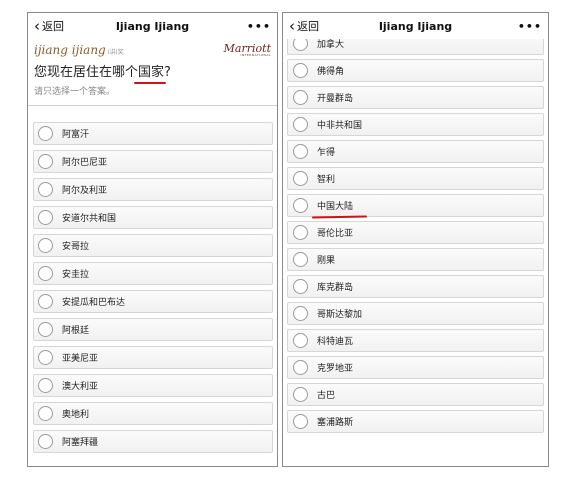 The width and height of the screenshot is (569, 479). What do you see at coordinates (340, 315) in the screenshot?
I see `answer-option-label: 哥斯达黎加` at bounding box center [340, 315].